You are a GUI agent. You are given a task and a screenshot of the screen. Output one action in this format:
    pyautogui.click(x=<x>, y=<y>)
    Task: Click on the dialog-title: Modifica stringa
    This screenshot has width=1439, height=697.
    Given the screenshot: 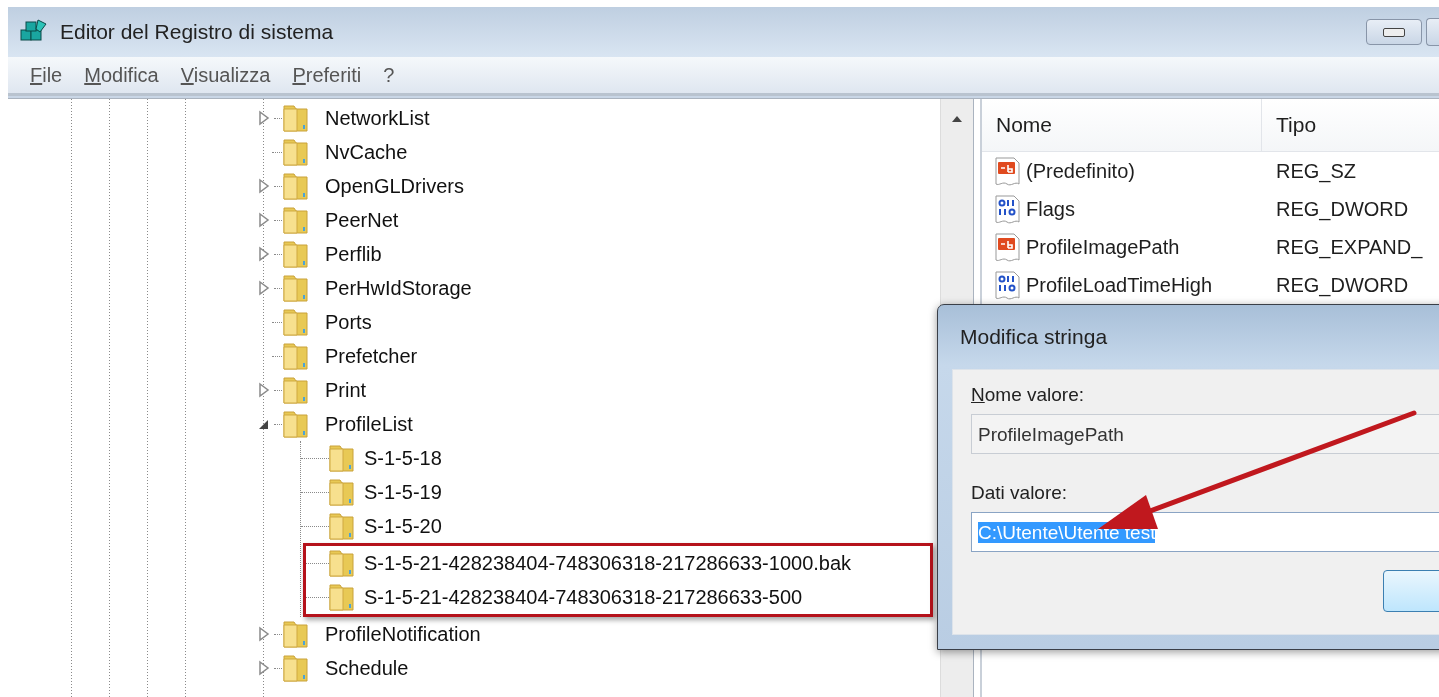 What is the action you would take?
    pyautogui.click(x=1034, y=337)
    